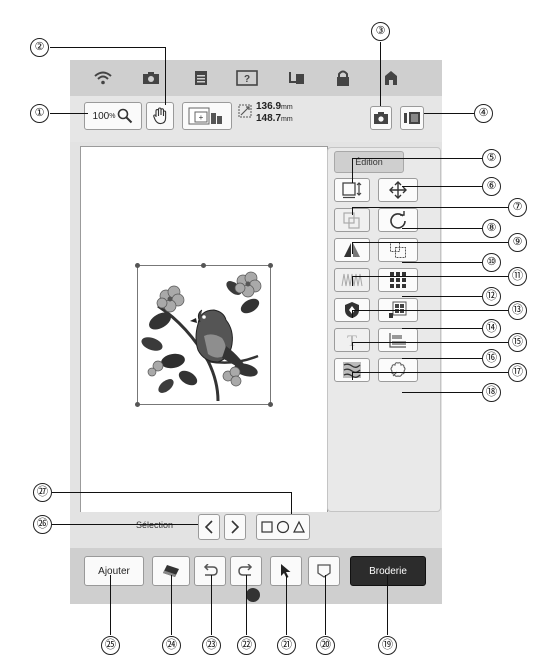  I want to click on callout-9: ⑨, so click(517, 242).